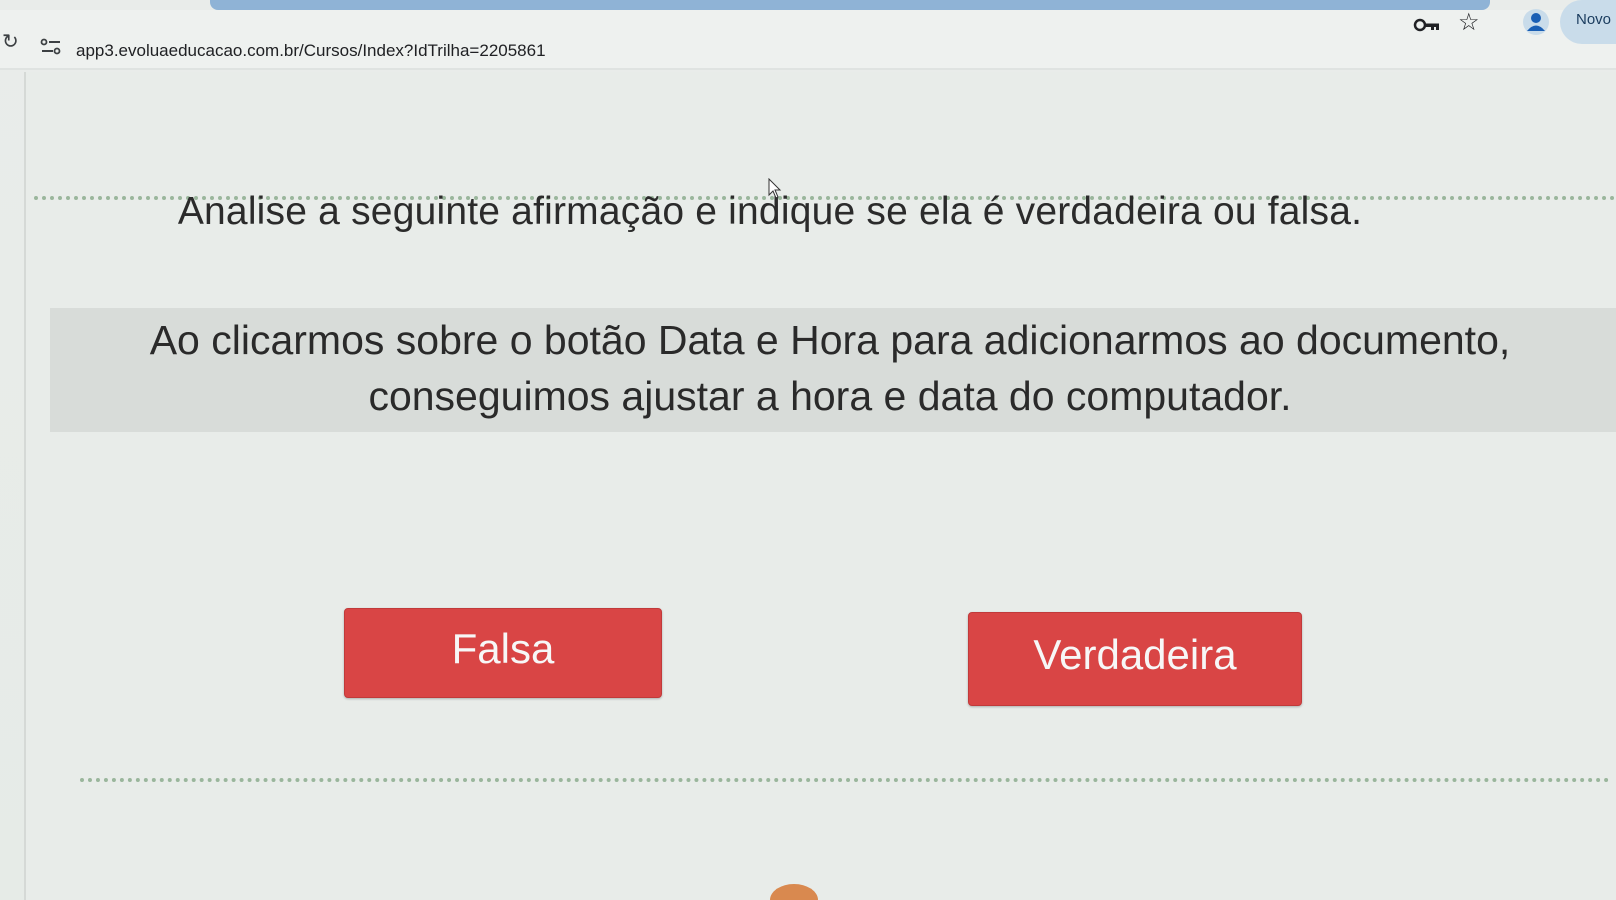 The height and width of the screenshot is (900, 1616). I want to click on reload-icon: ↻, so click(10, 42).